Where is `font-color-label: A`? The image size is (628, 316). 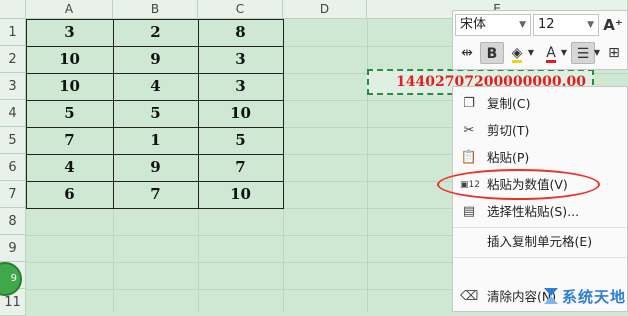
font-color-label: A is located at coordinates (551, 54).